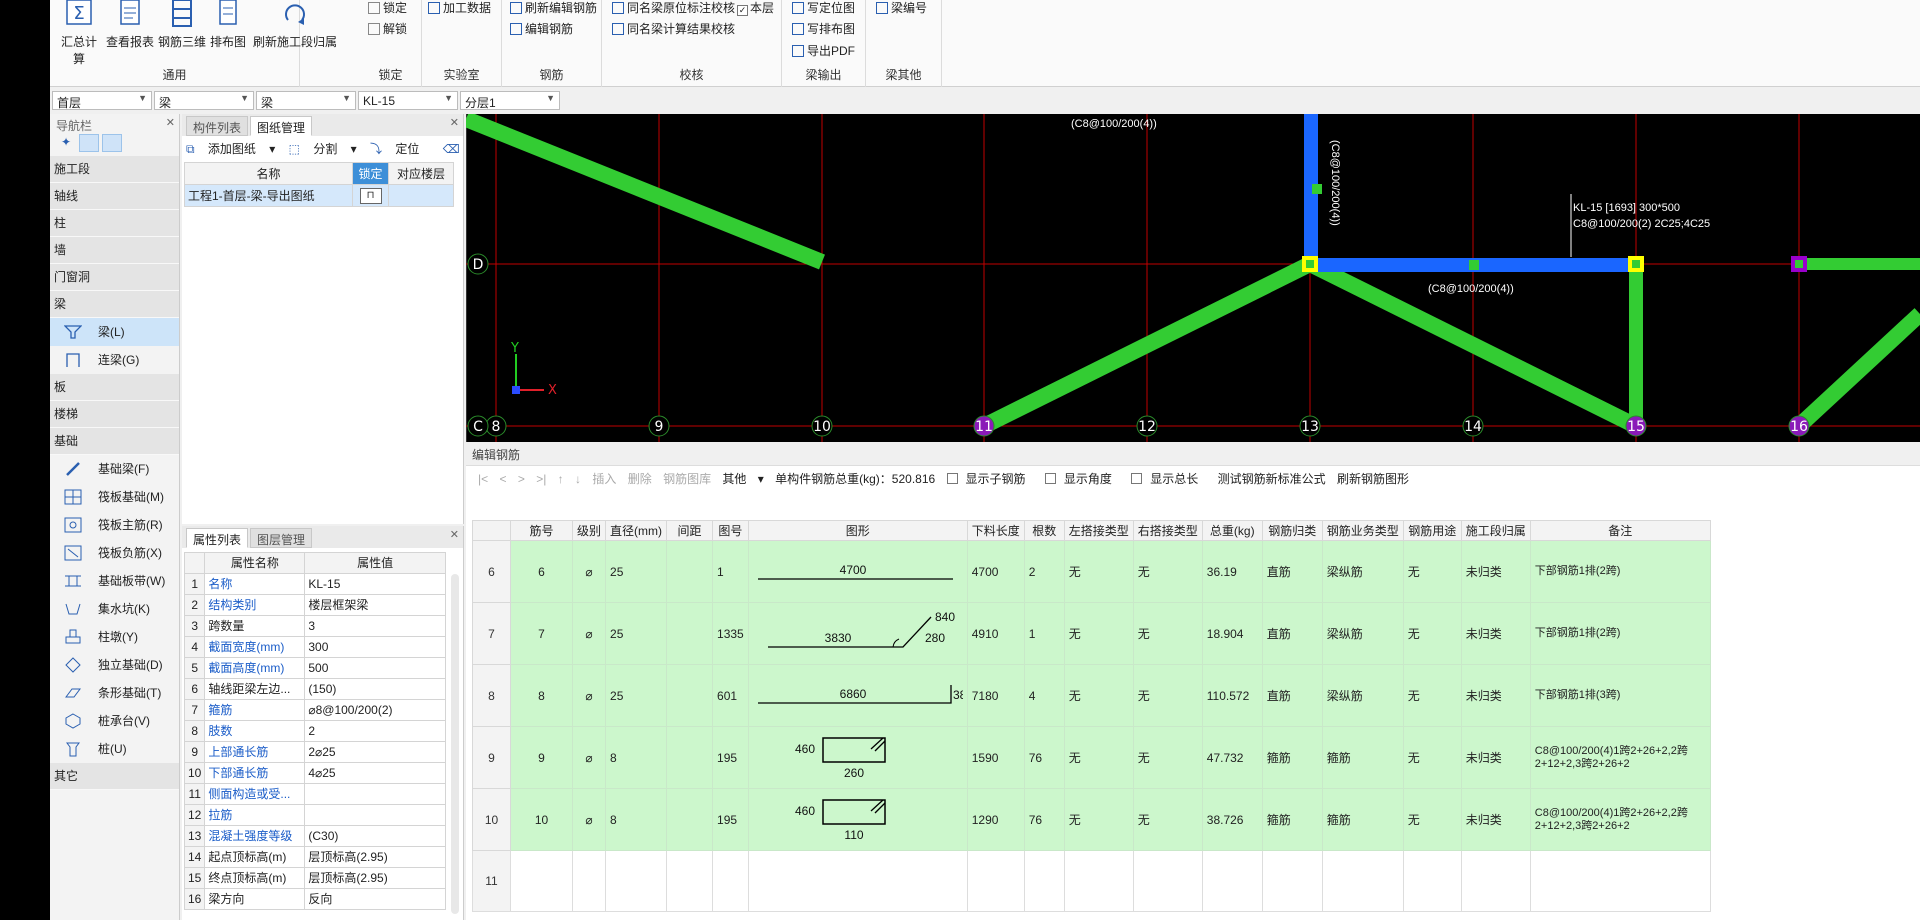  Describe the element at coordinates (375, 857) in the screenshot. I see `property-value: 层顶标高(2.95)` at that location.